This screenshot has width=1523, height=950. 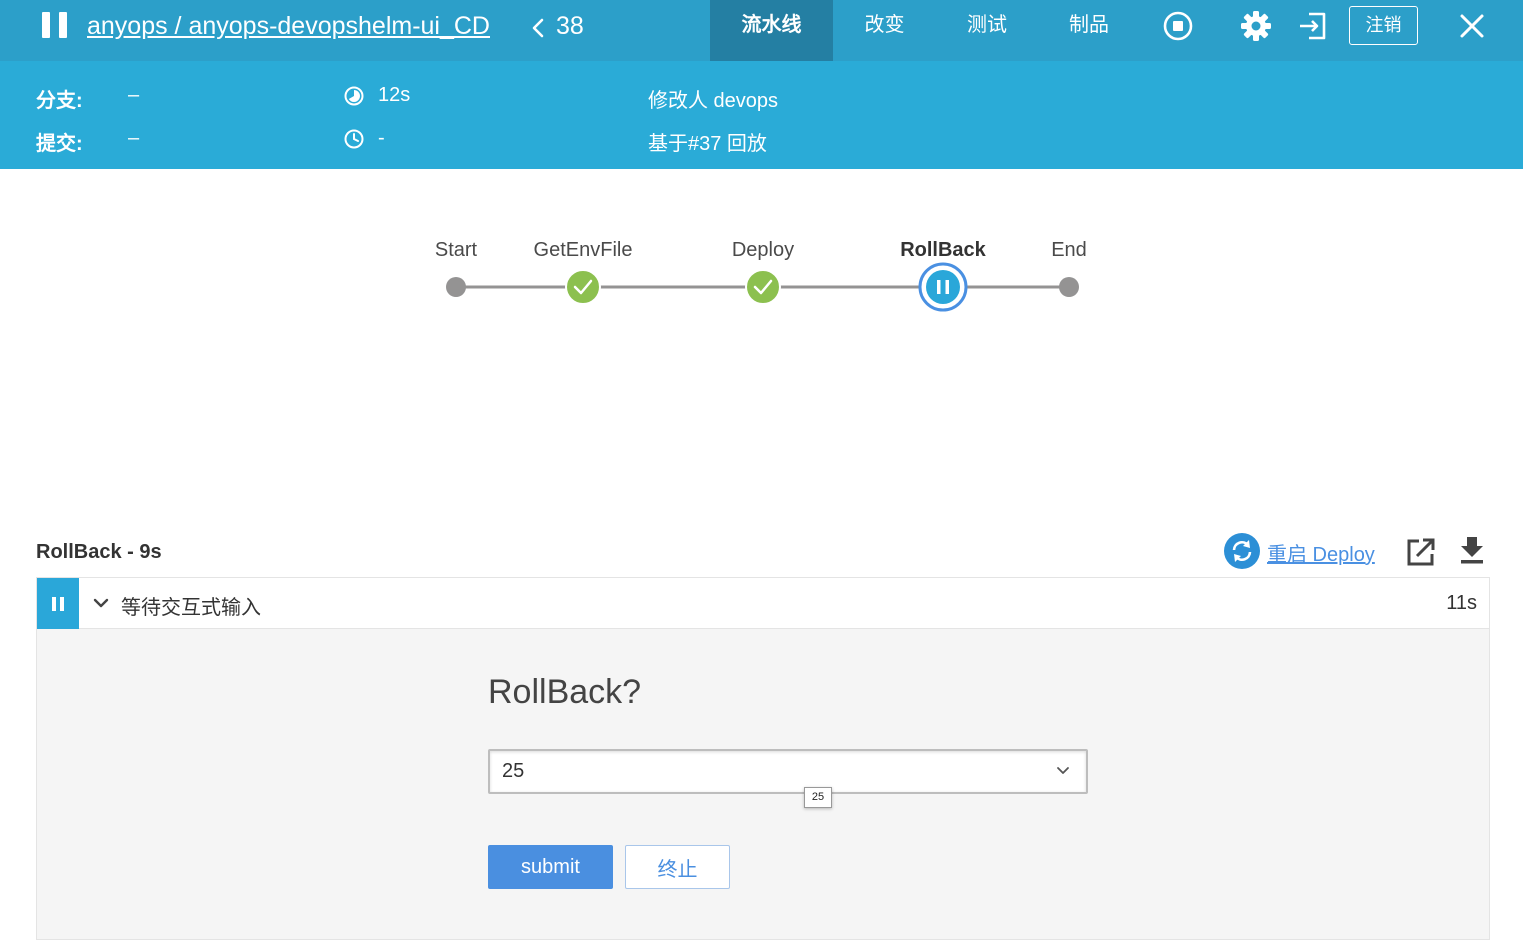 I want to click on logout-button: 注销, so click(x=1383, y=25).